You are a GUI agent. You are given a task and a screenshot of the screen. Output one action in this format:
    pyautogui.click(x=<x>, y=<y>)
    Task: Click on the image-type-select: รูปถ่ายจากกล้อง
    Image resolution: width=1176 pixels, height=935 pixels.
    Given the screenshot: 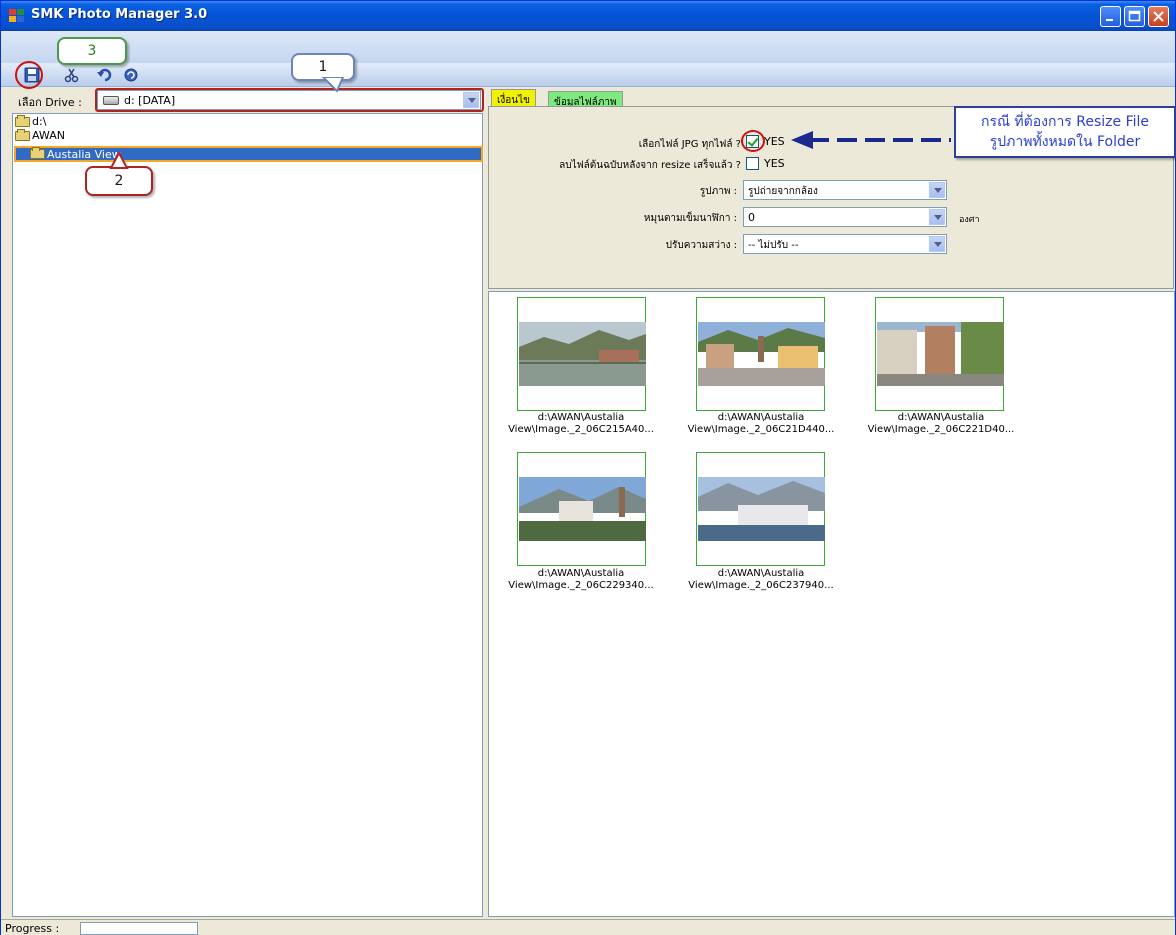 What is the action you would take?
    pyautogui.click(x=845, y=190)
    